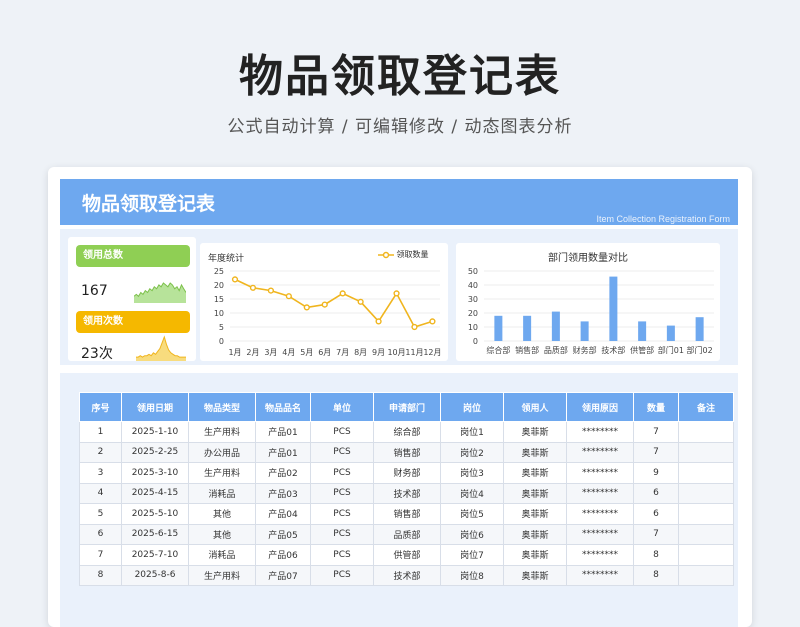 The height and width of the screenshot is (627, 800). What do you see at coordinates (155, 407) in the screenshot?
I see `column-header: 领用日期` at bounding box center [155, 407].